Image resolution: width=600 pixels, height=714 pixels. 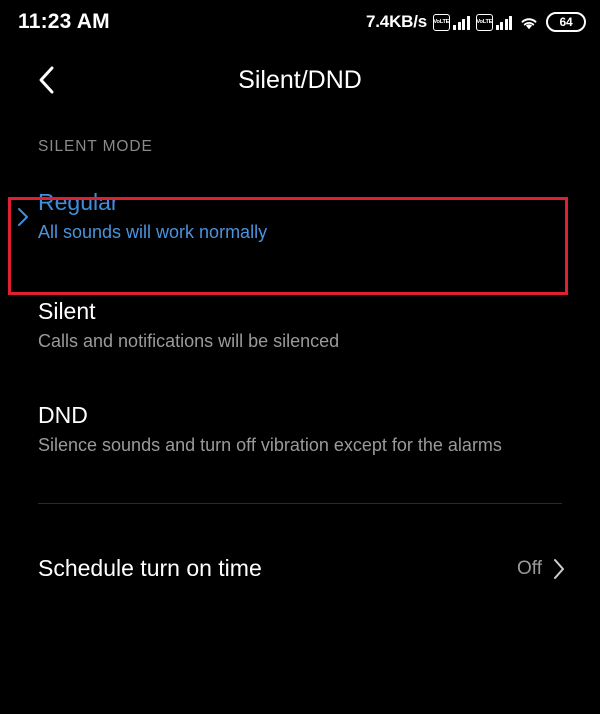 I want to click on list-bottom-spacer, so click(x=300, y=486).